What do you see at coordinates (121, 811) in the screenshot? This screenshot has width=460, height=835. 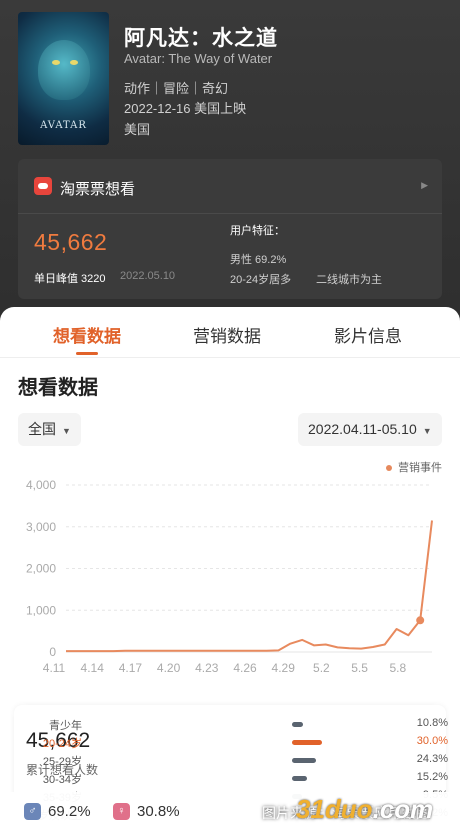 I see `female-icon: ♀` at bounding box center [121, 811].